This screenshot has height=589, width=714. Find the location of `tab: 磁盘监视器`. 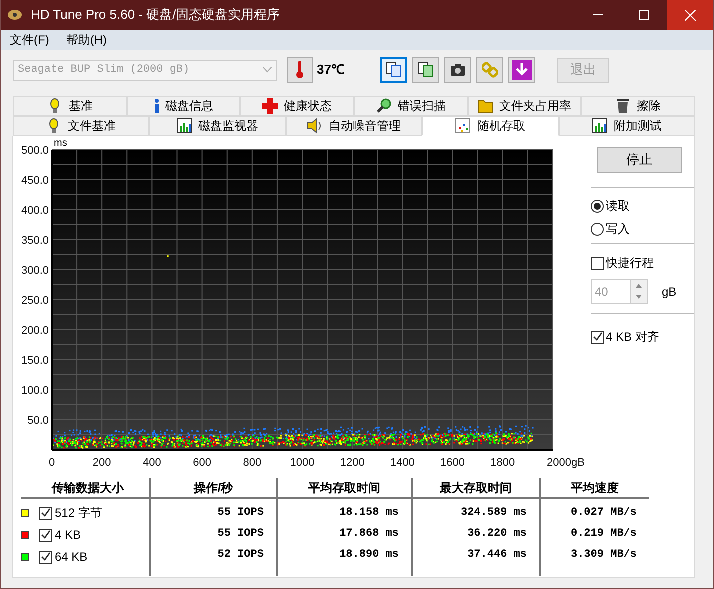

tab: 磁盘监视器 is located at coordinates (217, 126).